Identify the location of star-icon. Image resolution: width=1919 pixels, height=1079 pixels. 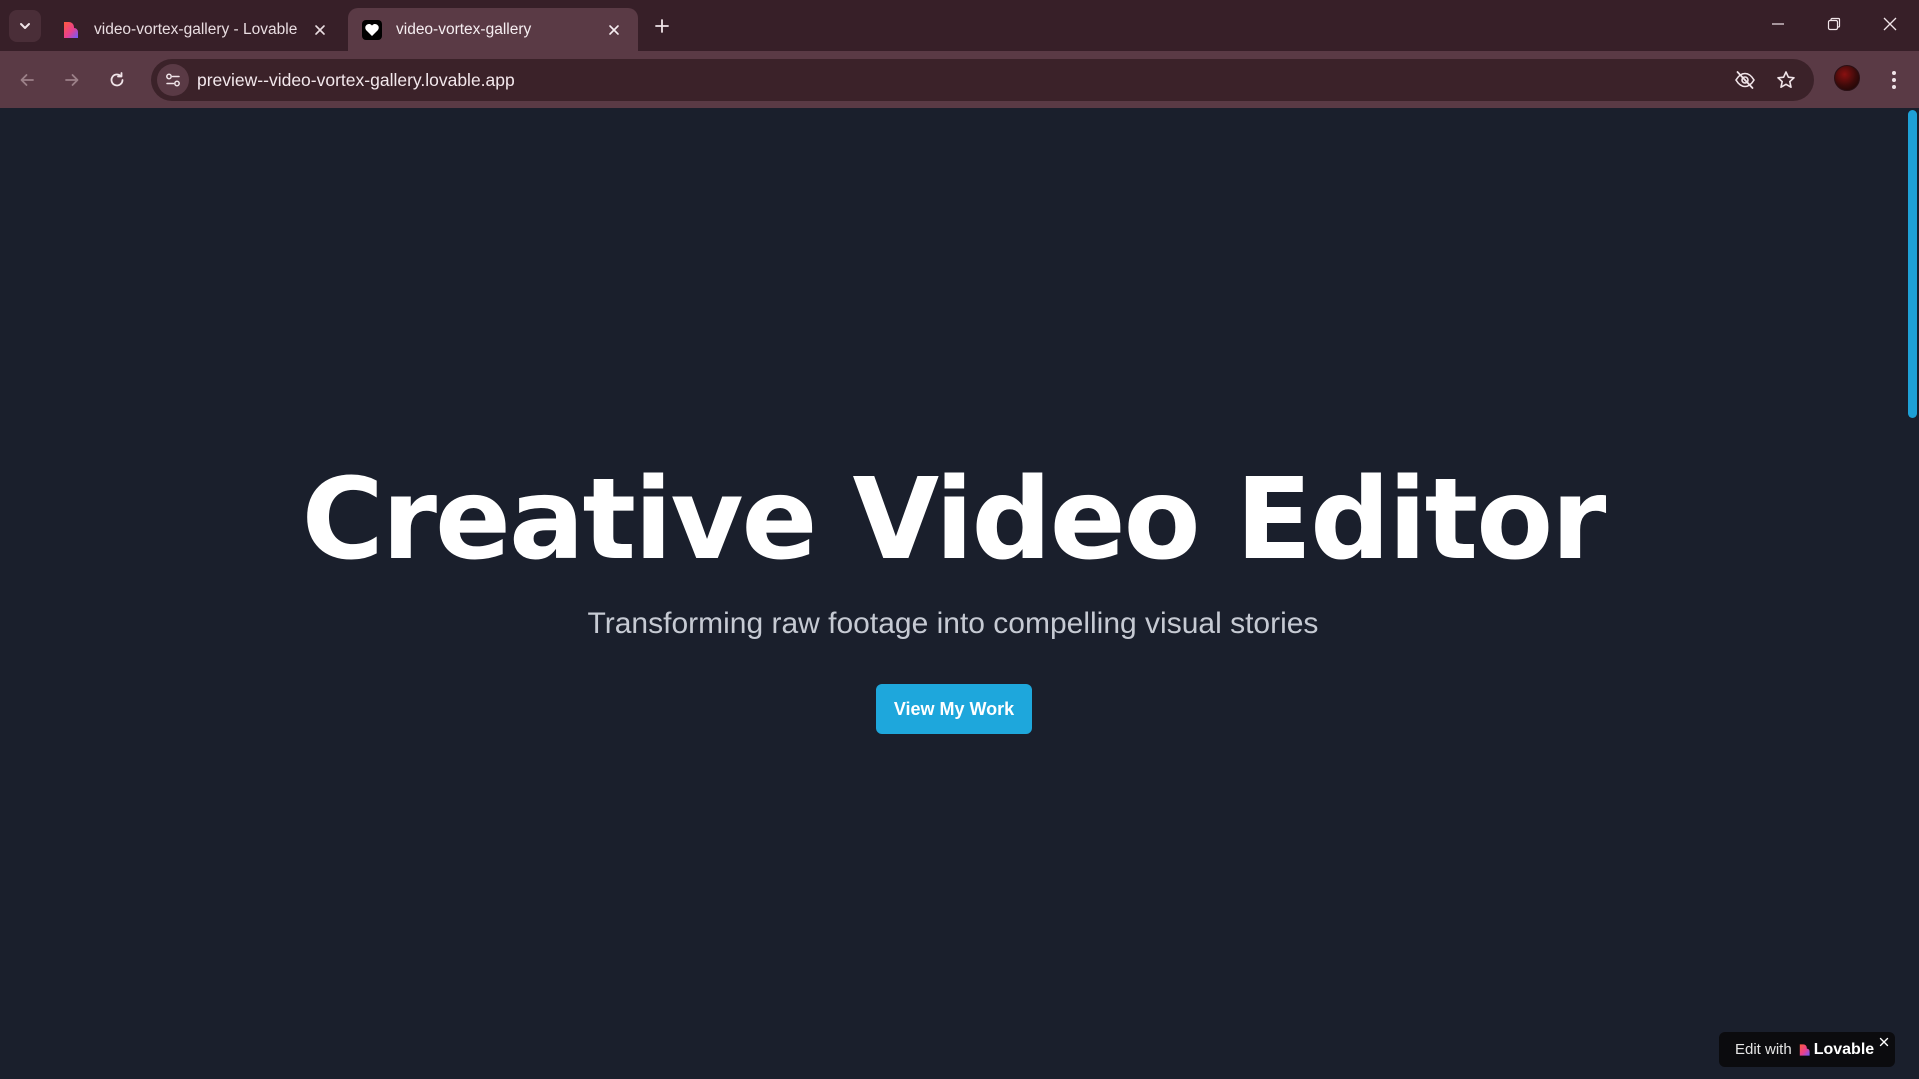
(1786, 79).